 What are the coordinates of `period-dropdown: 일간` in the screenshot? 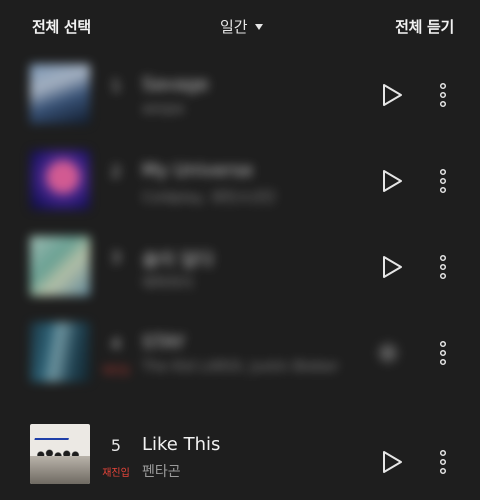 It's located at (241, 26).